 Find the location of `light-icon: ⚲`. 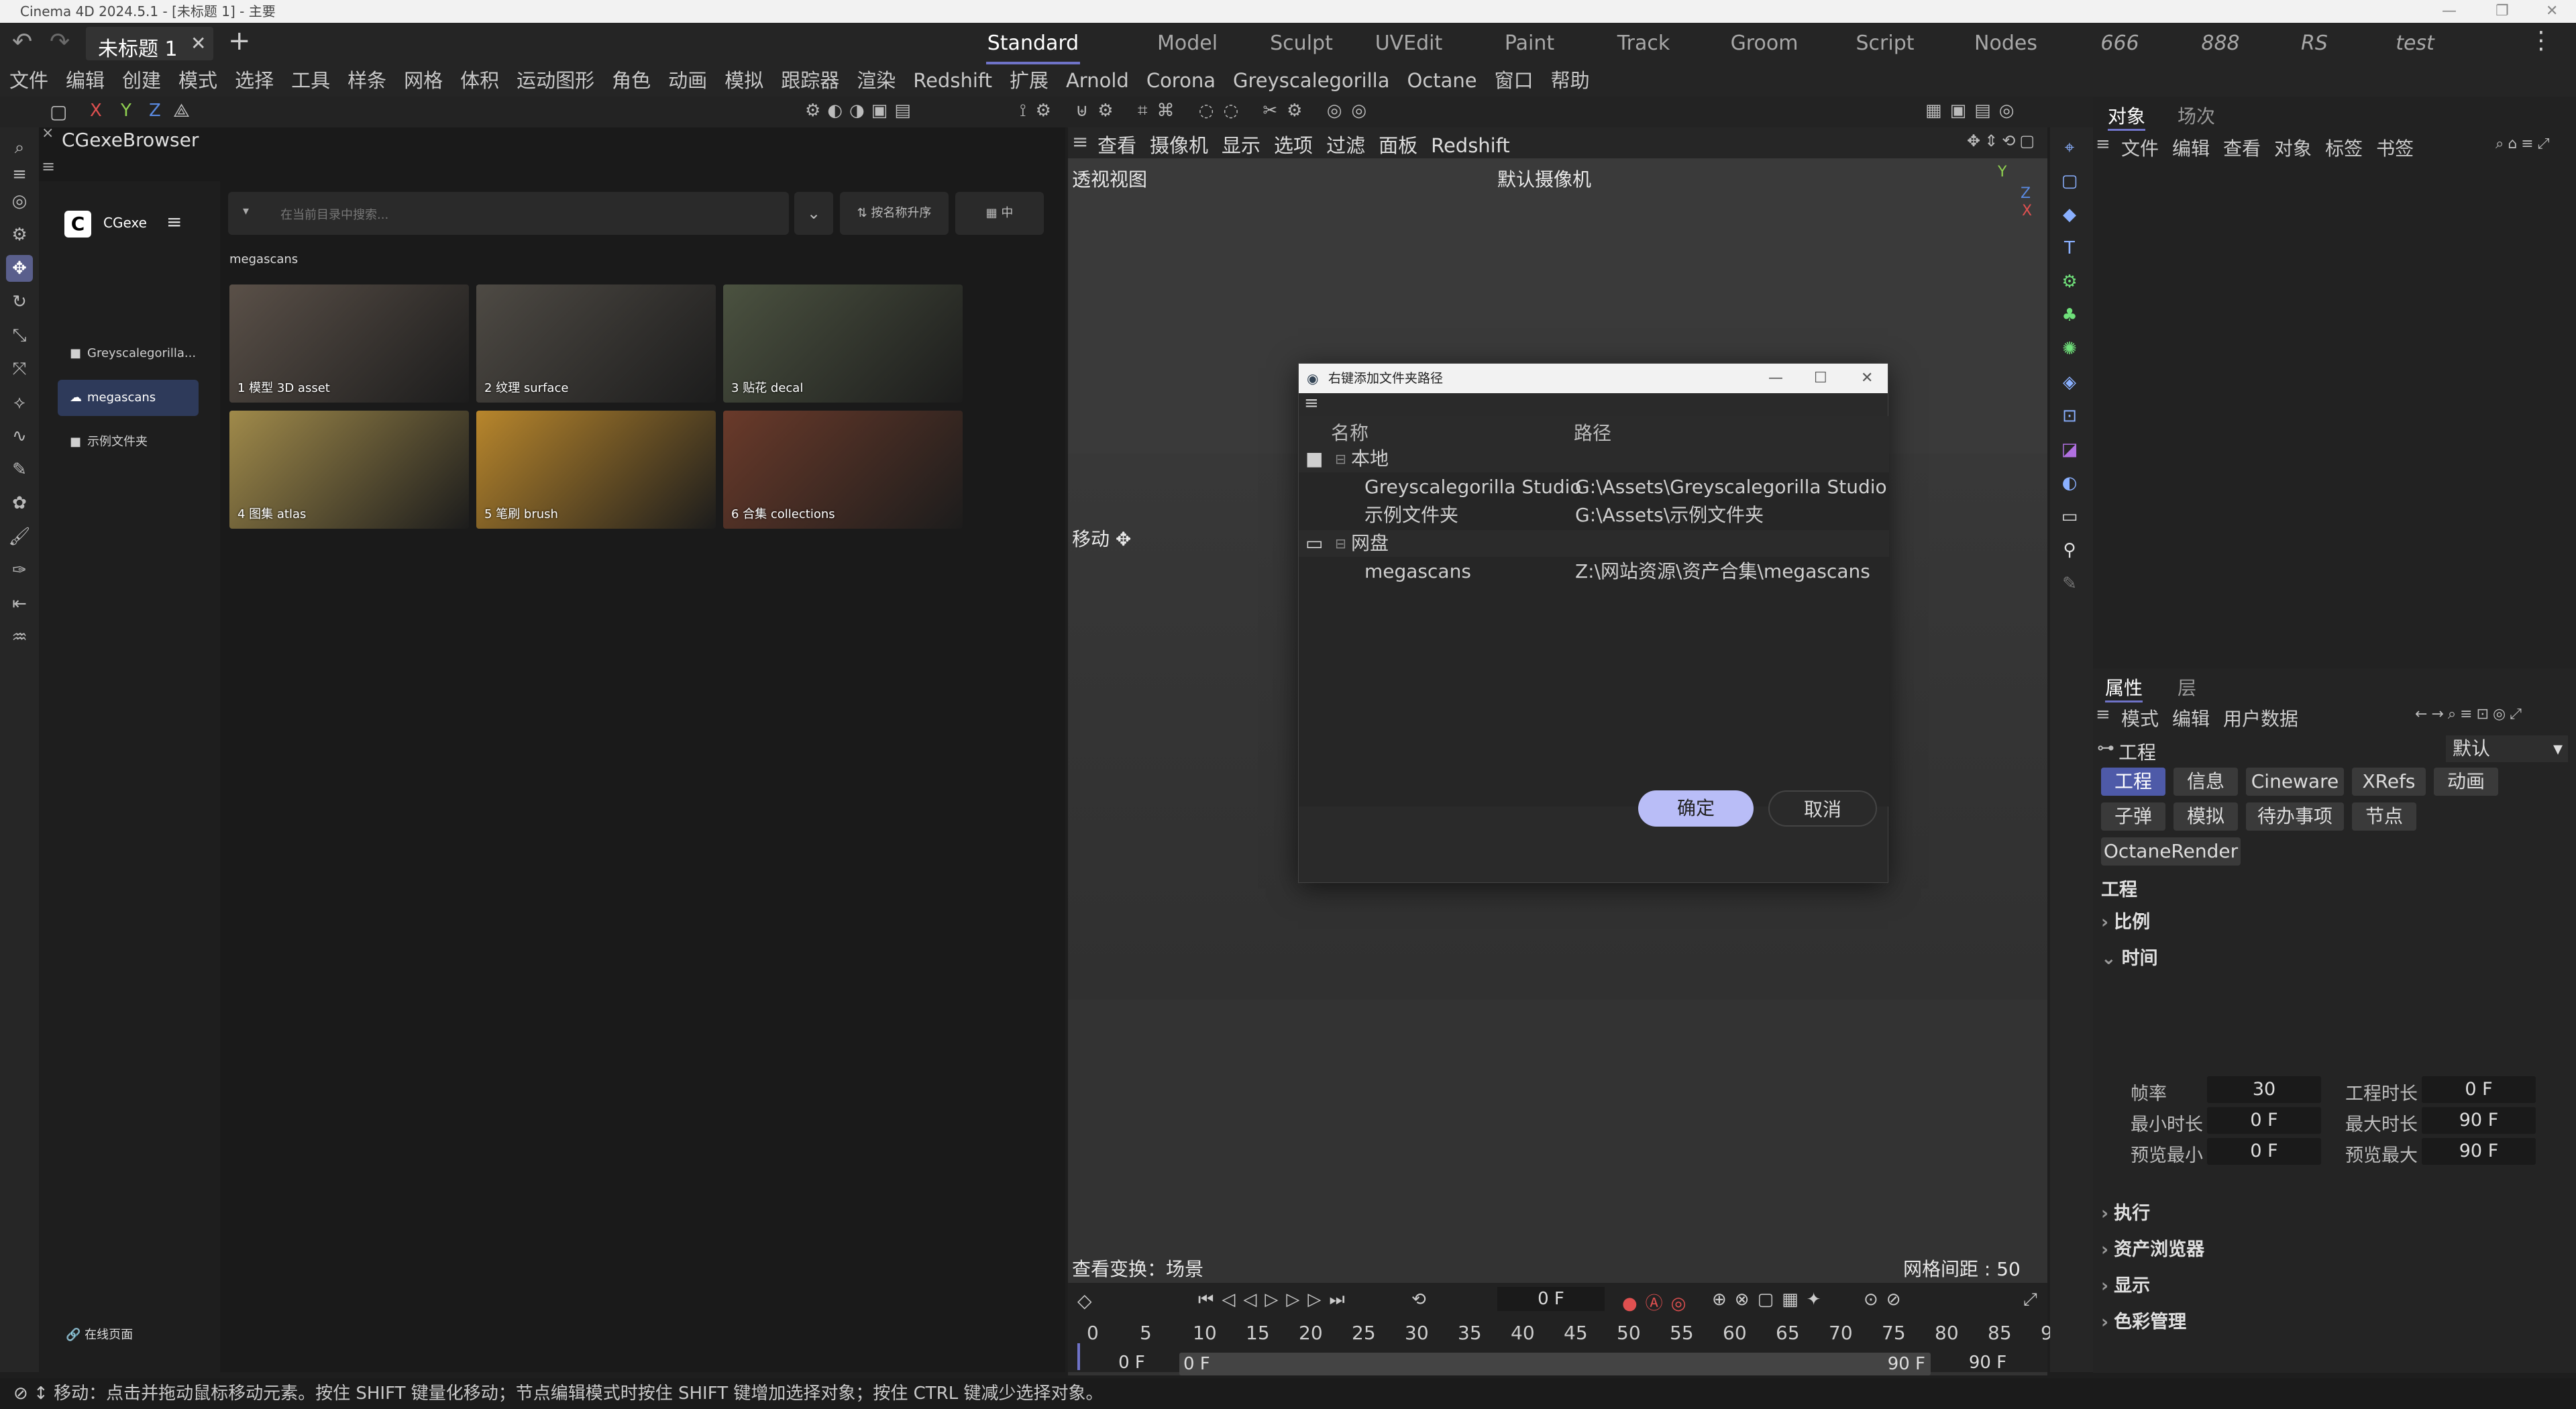

light-icon: ⚲ is located at coordinates (2069, 550).